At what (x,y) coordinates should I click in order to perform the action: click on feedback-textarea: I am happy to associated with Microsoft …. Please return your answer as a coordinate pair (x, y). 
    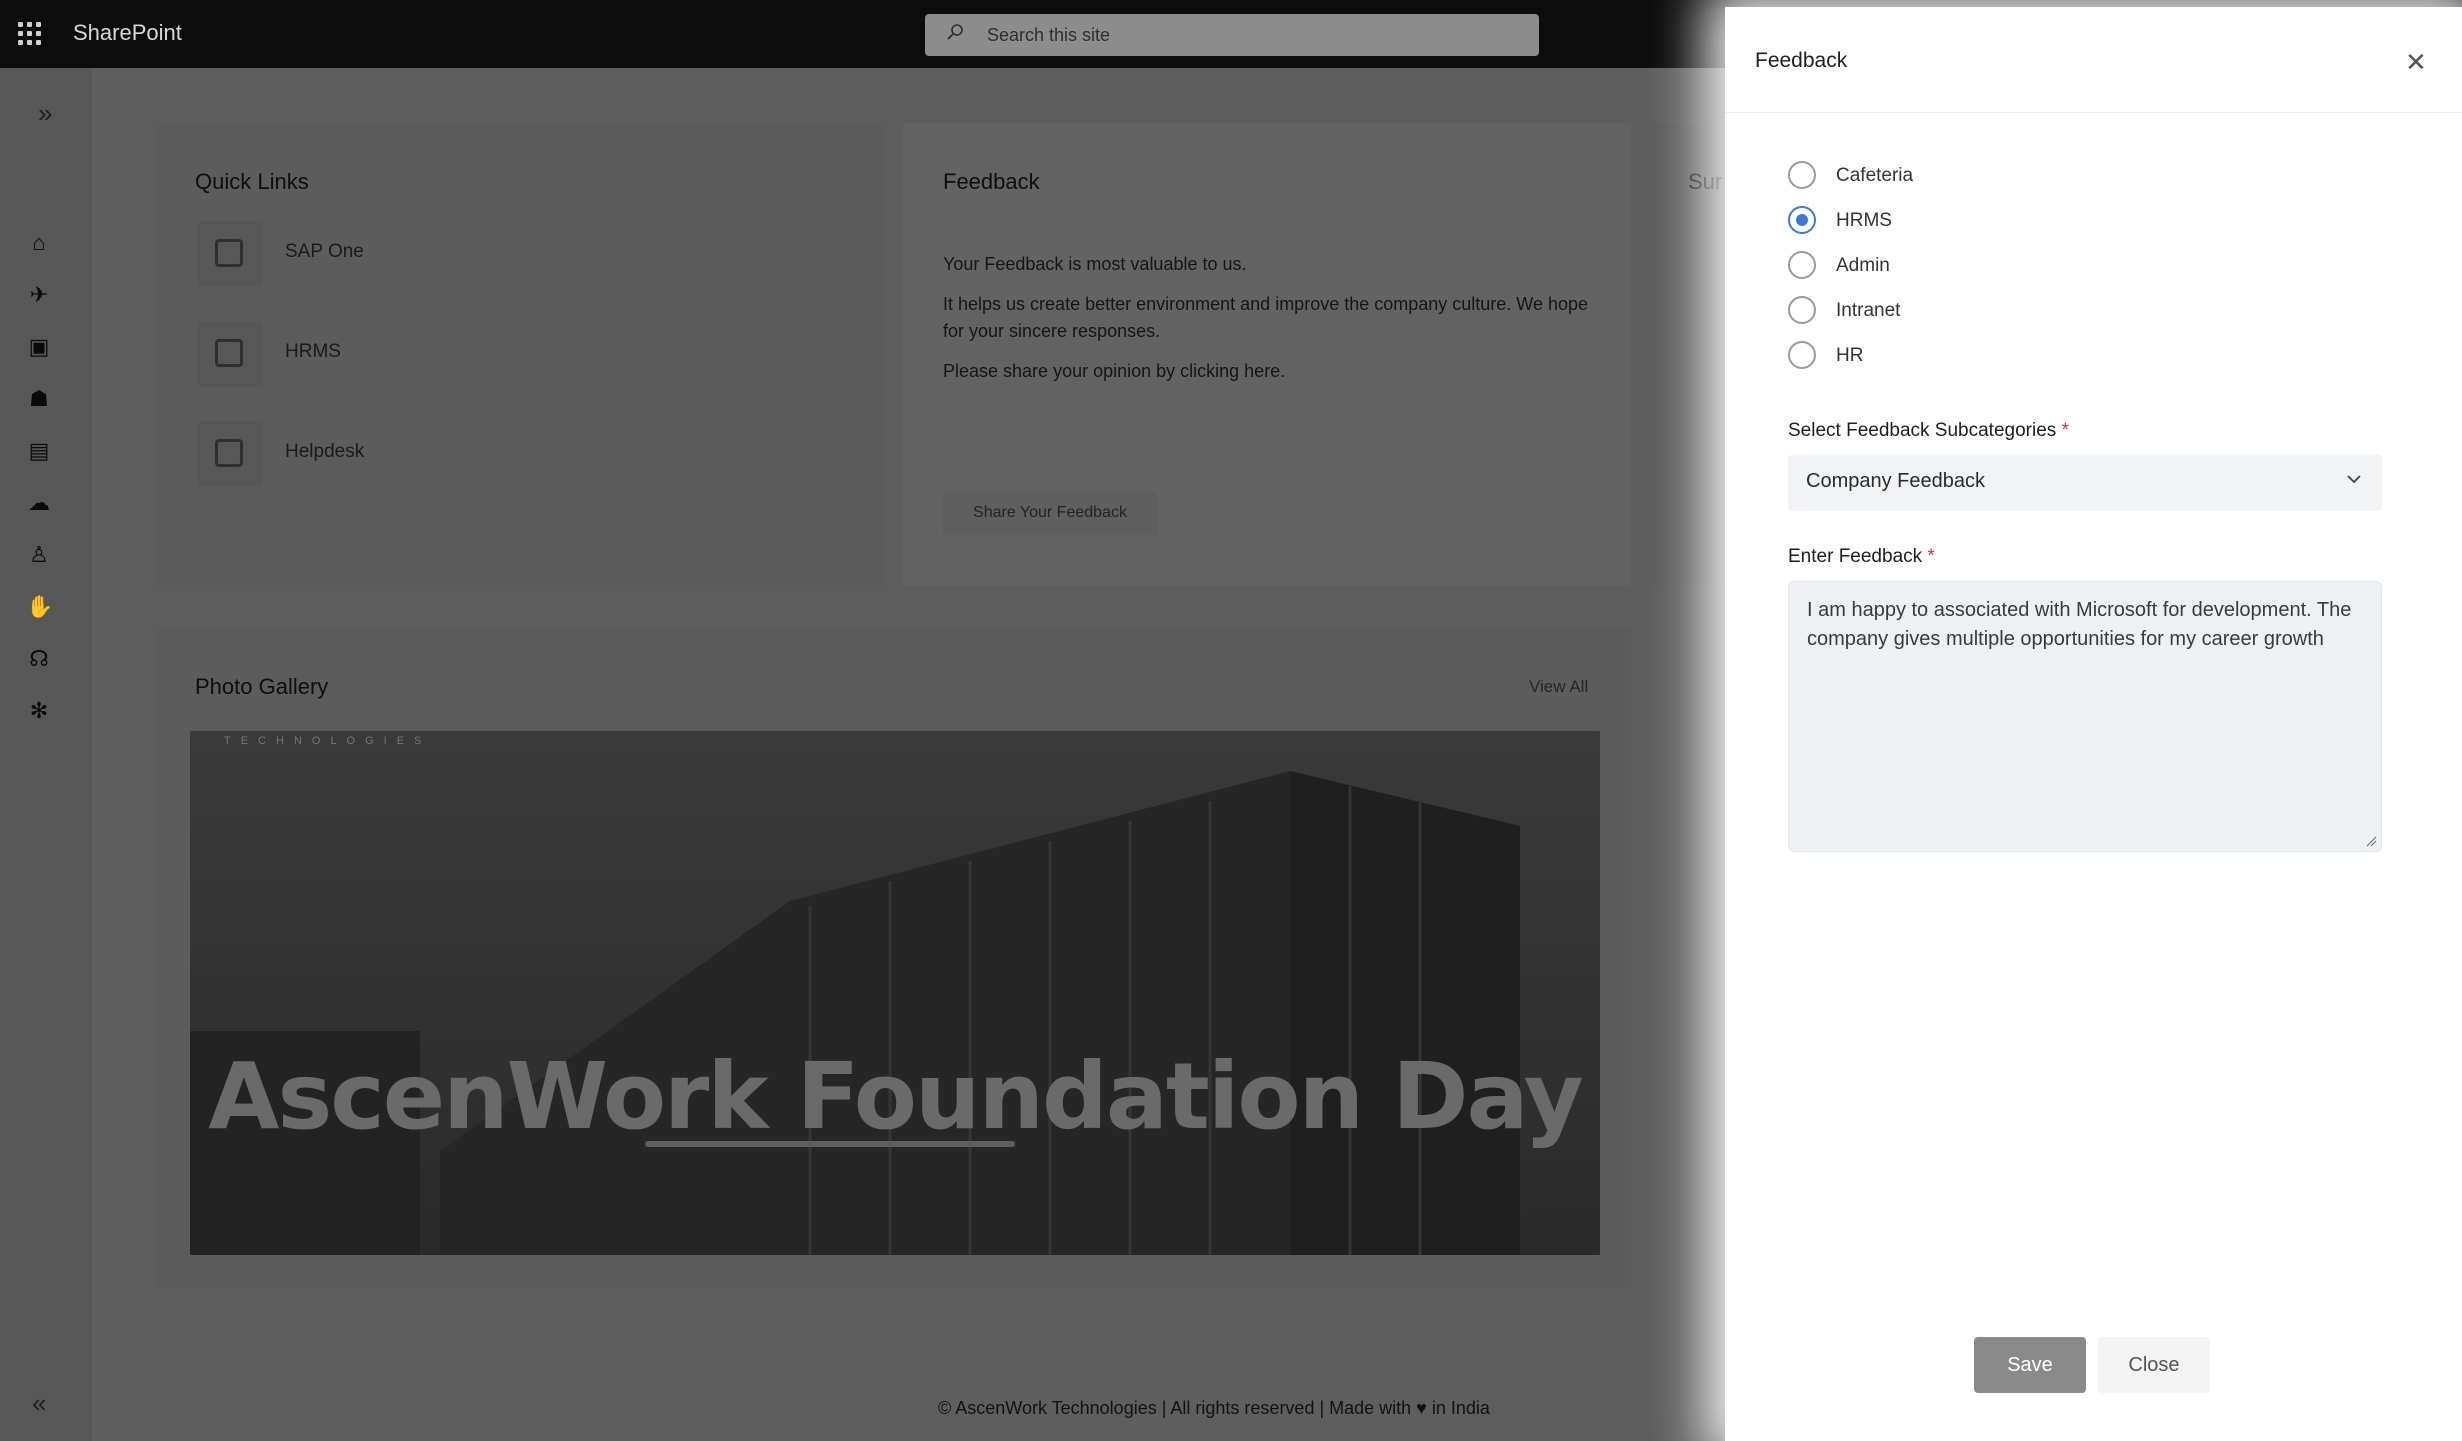
    Looking at the image, I should click on (2085, 716).